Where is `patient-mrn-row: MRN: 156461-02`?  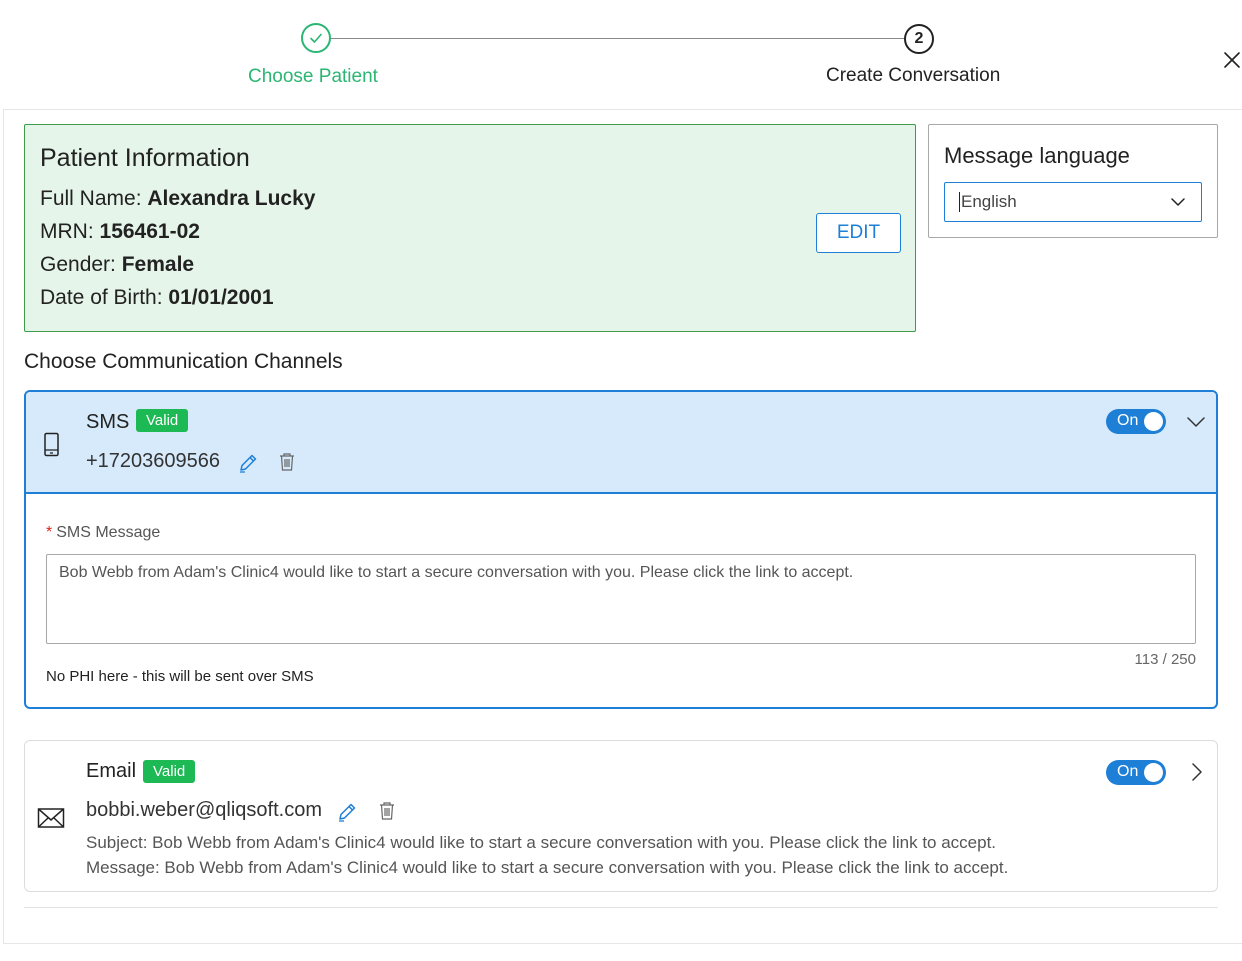
patient-mrn-row: MRN: 156461-02 is located at coordinates (120, 232).